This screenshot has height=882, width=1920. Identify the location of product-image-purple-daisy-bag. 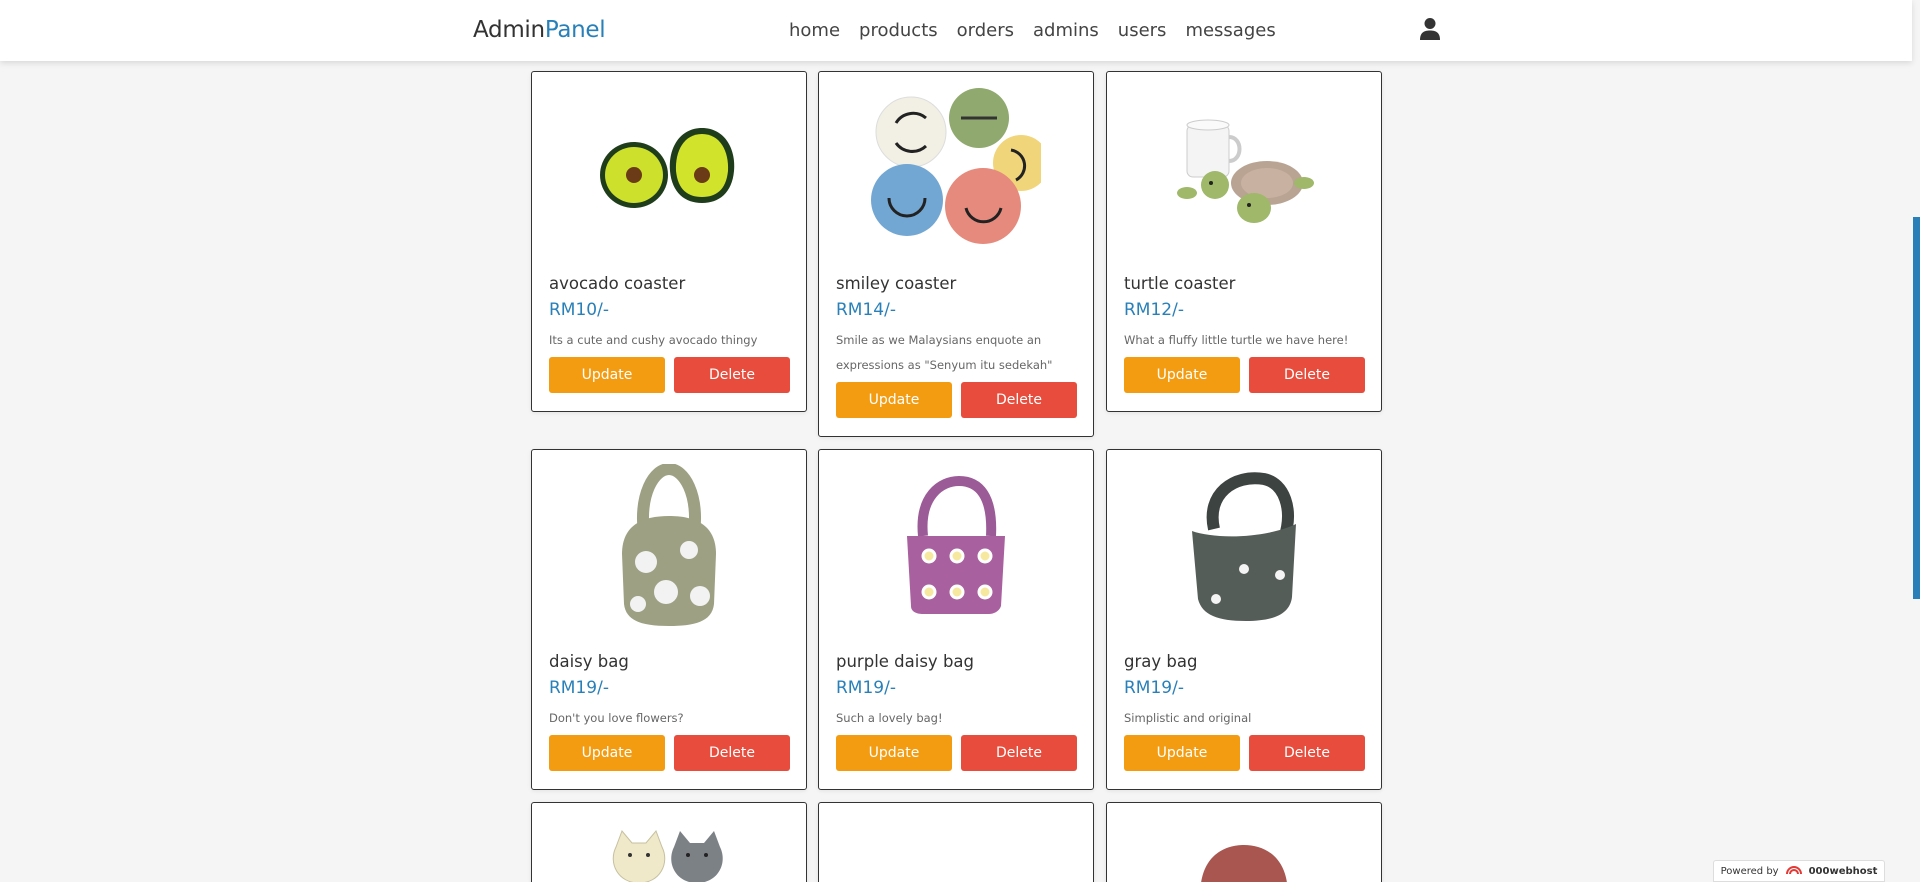
(956, 546).